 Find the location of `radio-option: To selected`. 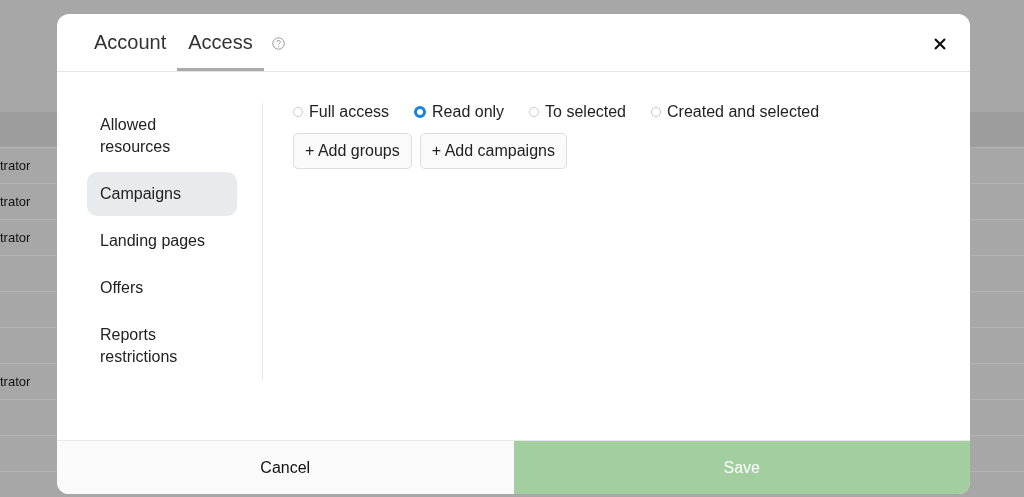

radio-option: To selected is located at coordinates (577, 112).